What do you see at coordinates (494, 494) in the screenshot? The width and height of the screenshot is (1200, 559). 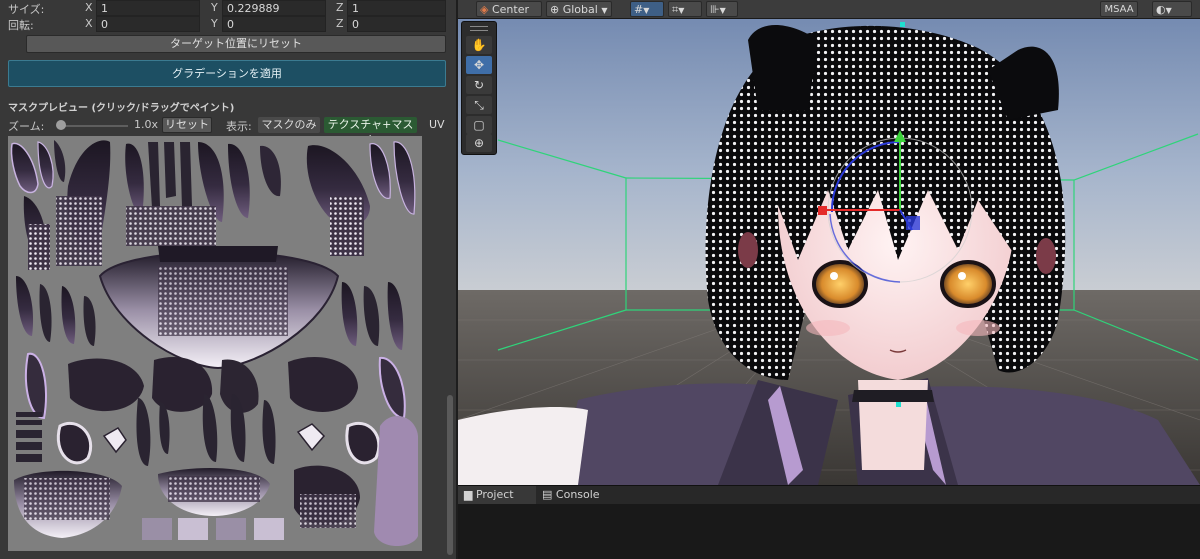 I see `tab-project-label: Project` at bounding box center [494, 494].